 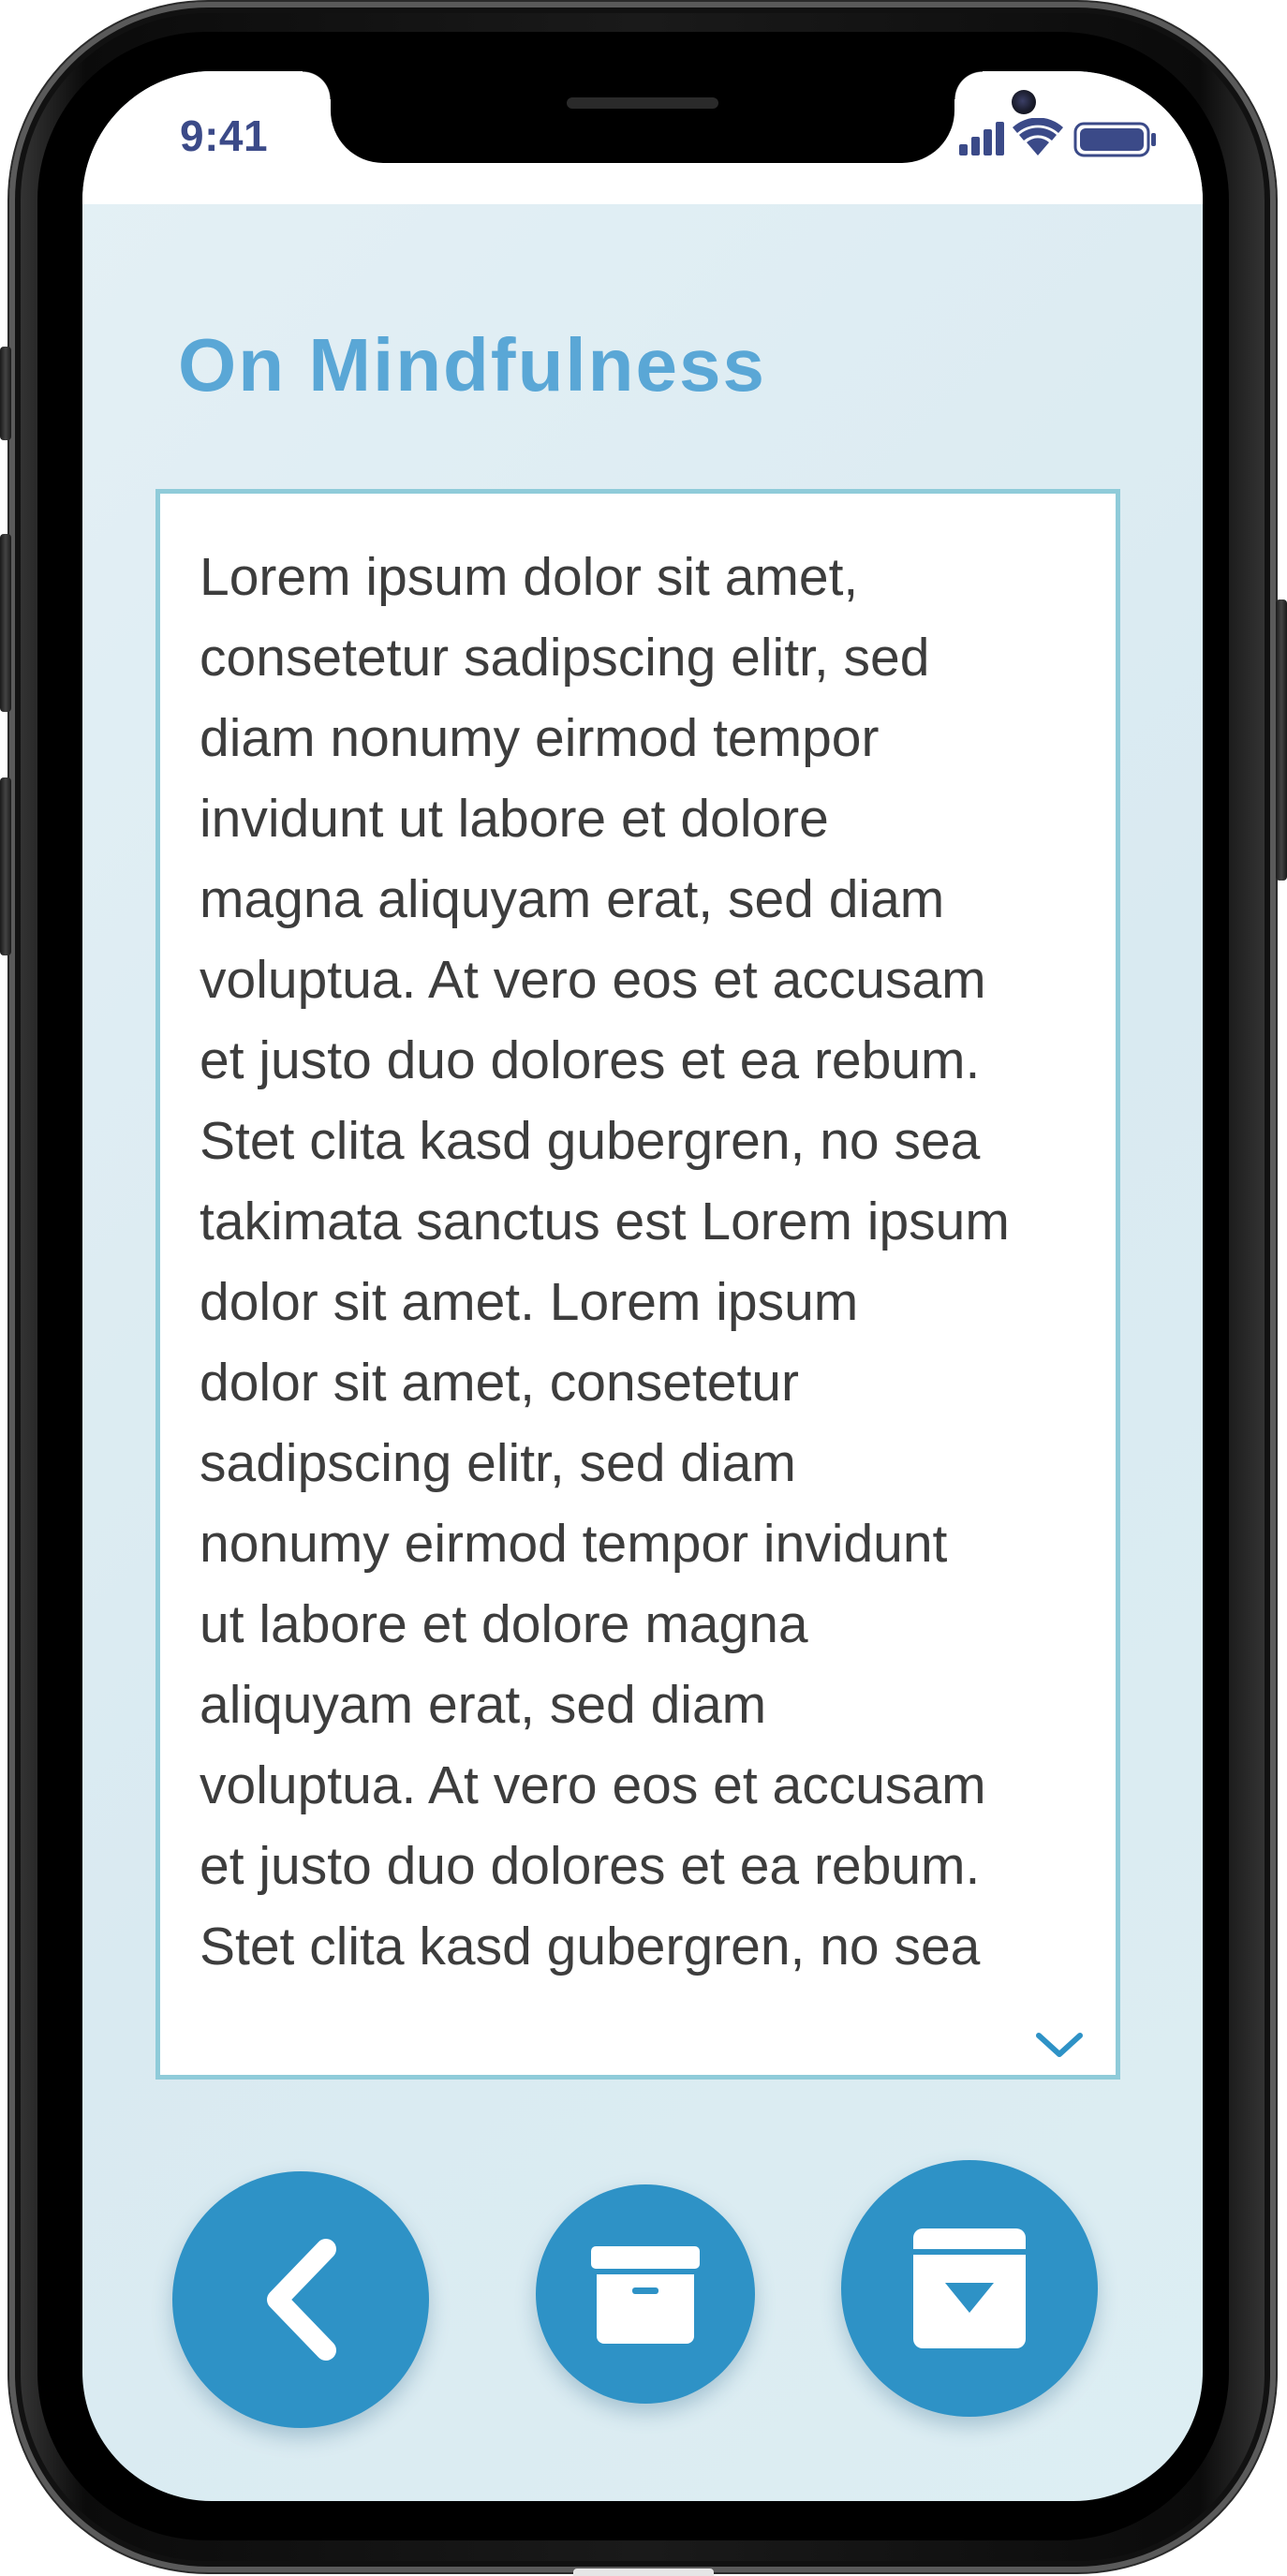 What do you see at coordinates (1059, 2043) in the screenshot?
I see `chevron-down-icon` at bounding box center [1059, 2043].